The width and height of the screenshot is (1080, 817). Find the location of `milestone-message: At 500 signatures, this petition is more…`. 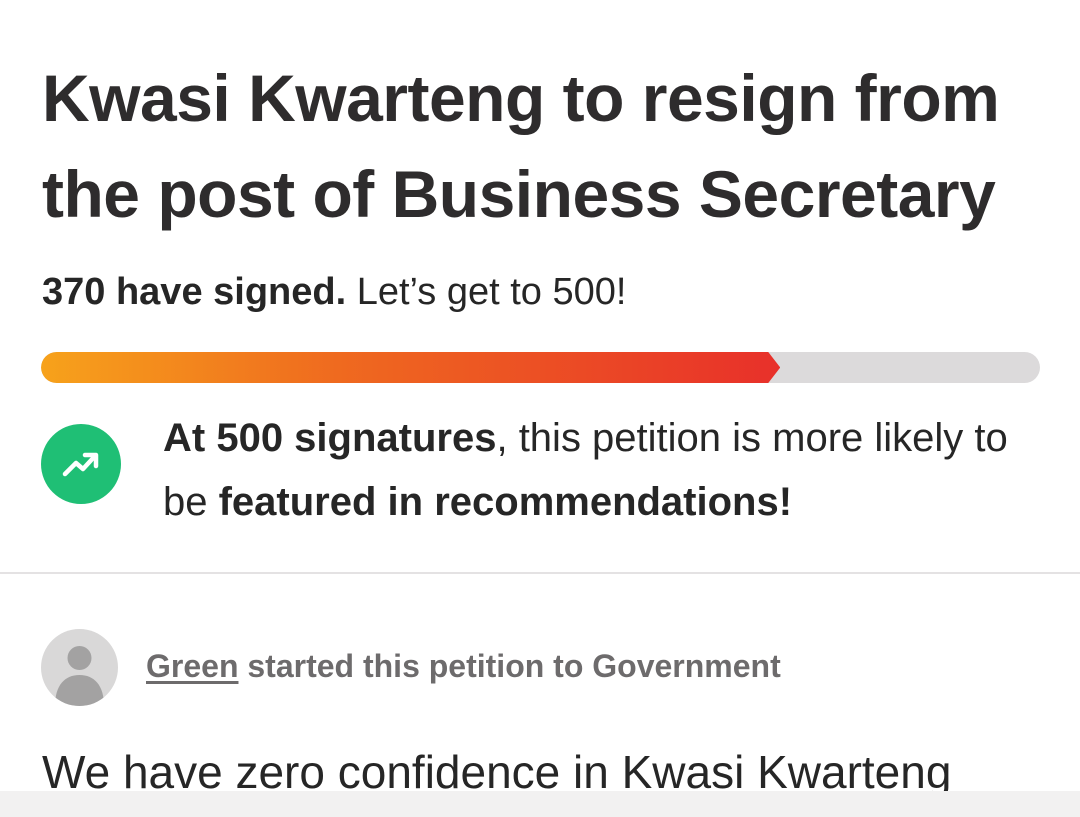

milestone-message: At 500 signatures, this petition is more… is located at coordinates (608, 470).